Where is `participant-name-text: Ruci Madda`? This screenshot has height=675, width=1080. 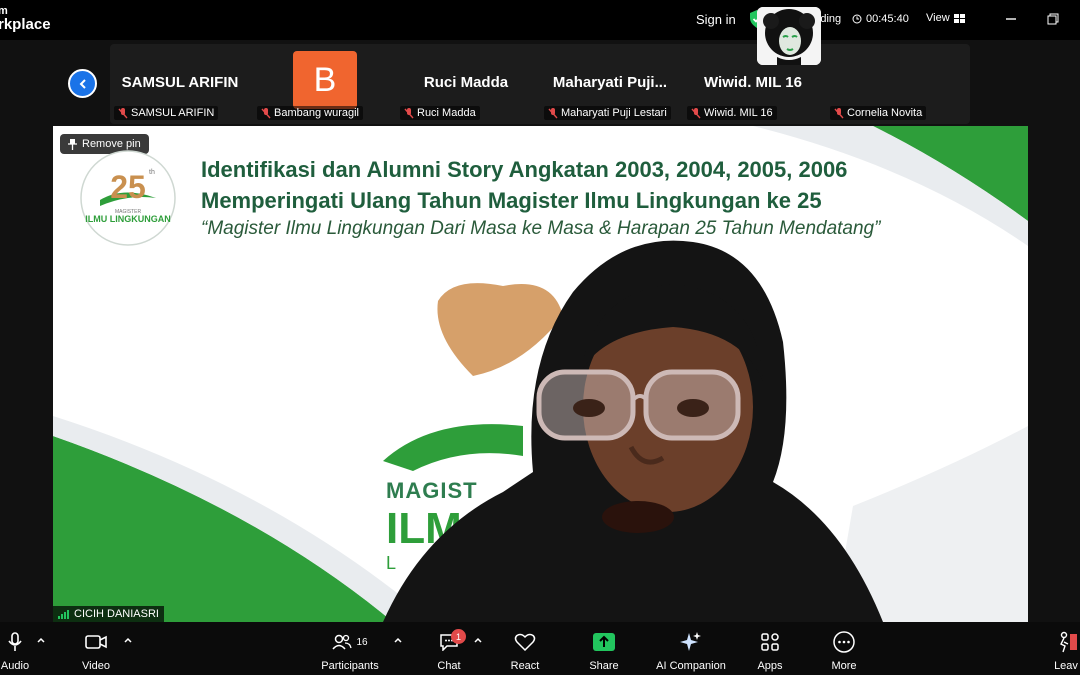
participant-name-text: Ruci Madda is located at coordinates (446, 113).